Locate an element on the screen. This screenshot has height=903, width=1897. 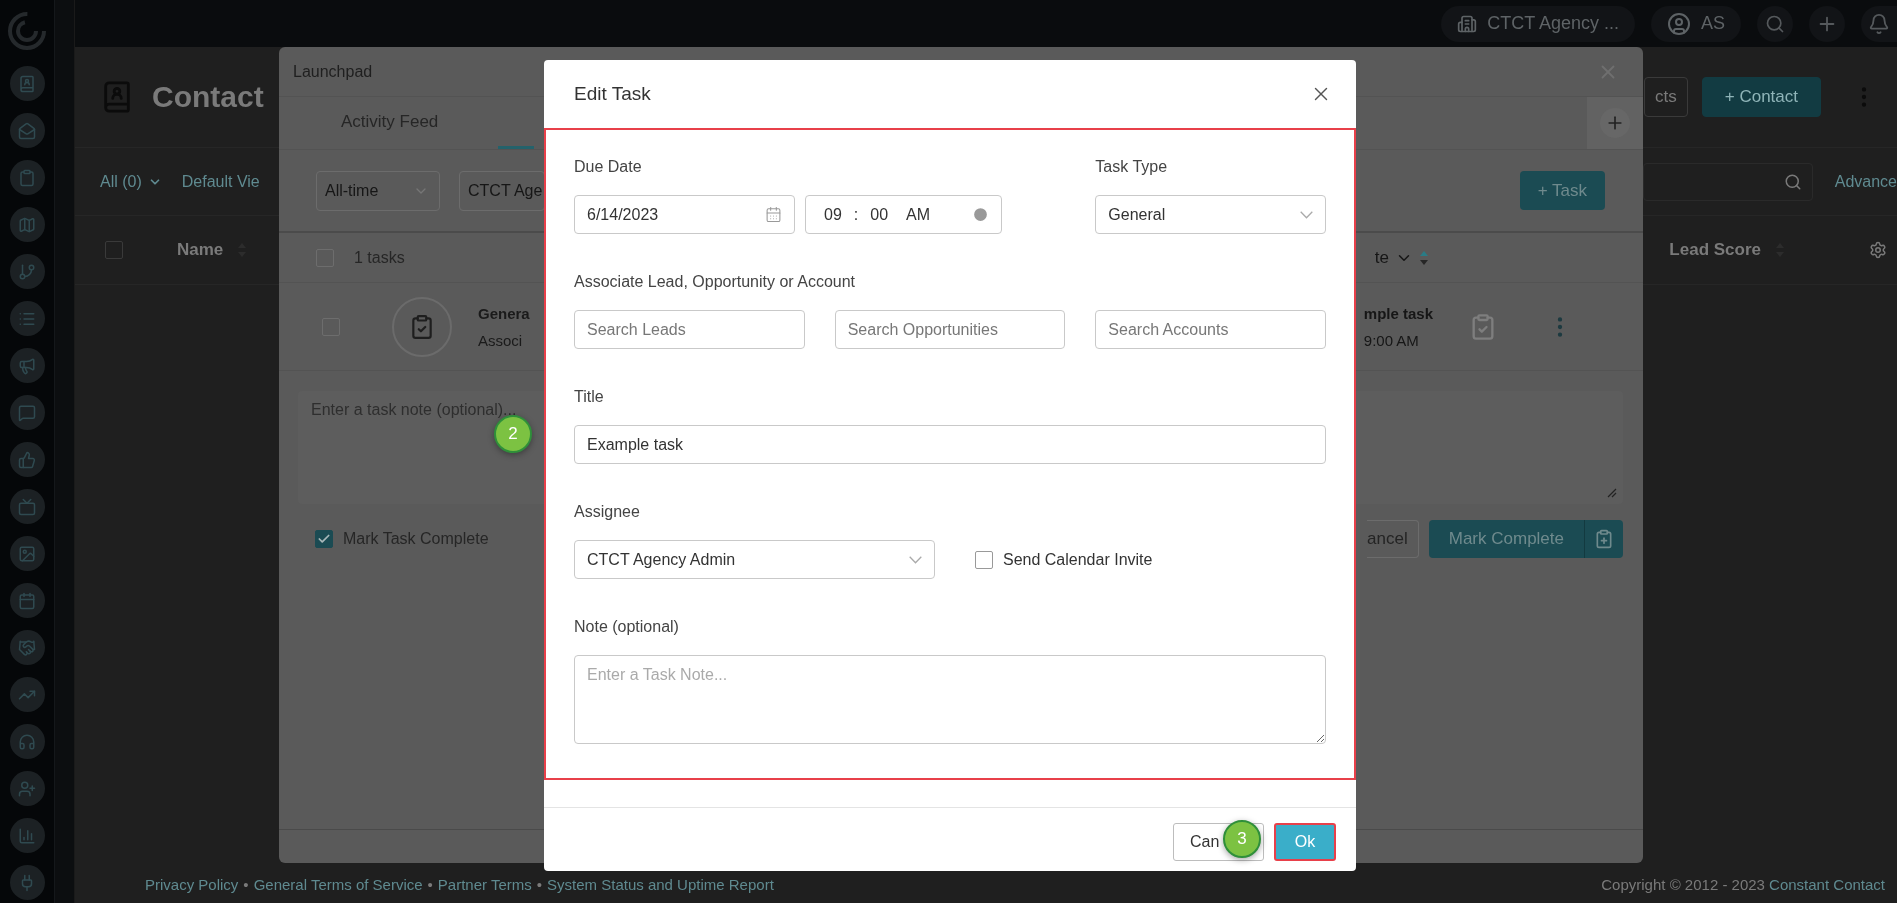
checkbox-label: Send Calendar Invite is located at coordinates (1078, 559).